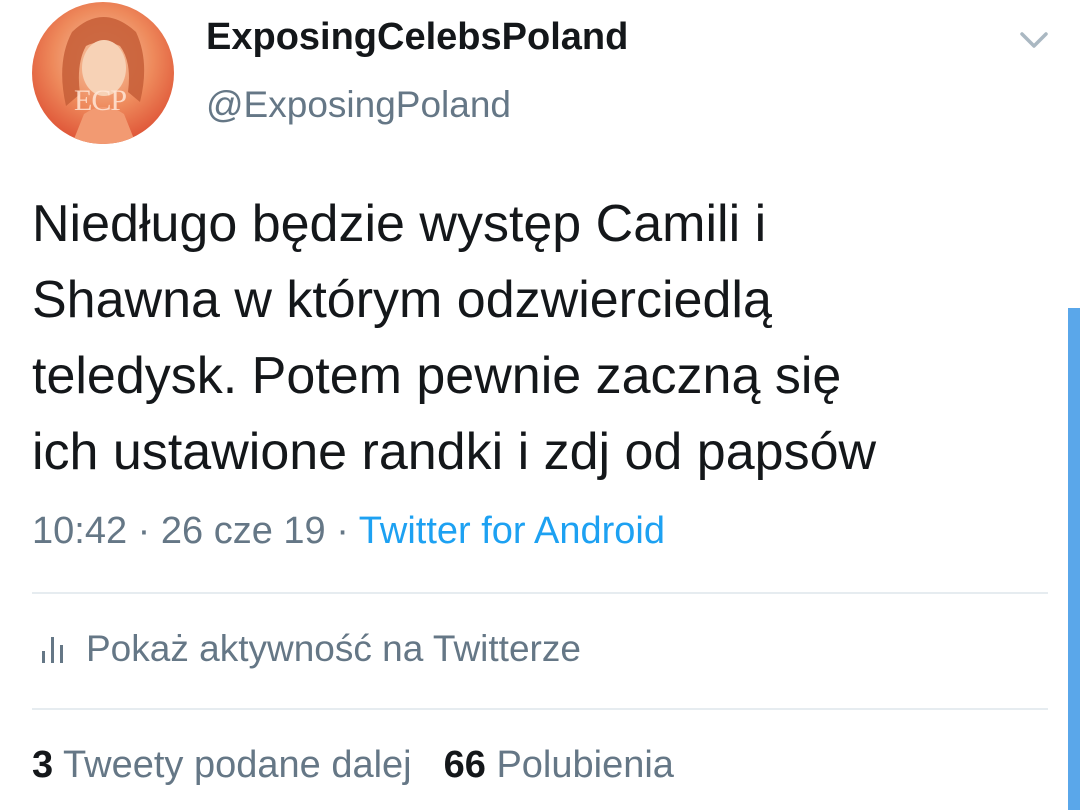 The width and height of the screenshot is (1080, 810). What do you see at coordinates (103, 80) in the screenshot?
I see `profile-photo-icon` at bounding box center [103, 80].